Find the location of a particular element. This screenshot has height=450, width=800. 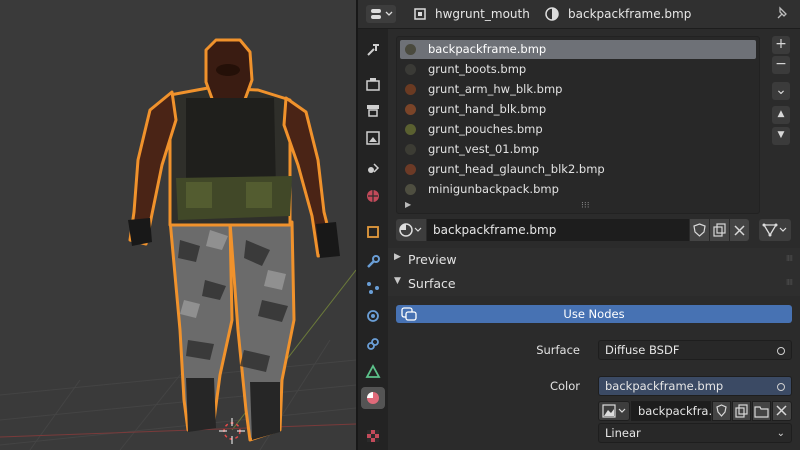

tab-world is located at coordinates (373, 196).